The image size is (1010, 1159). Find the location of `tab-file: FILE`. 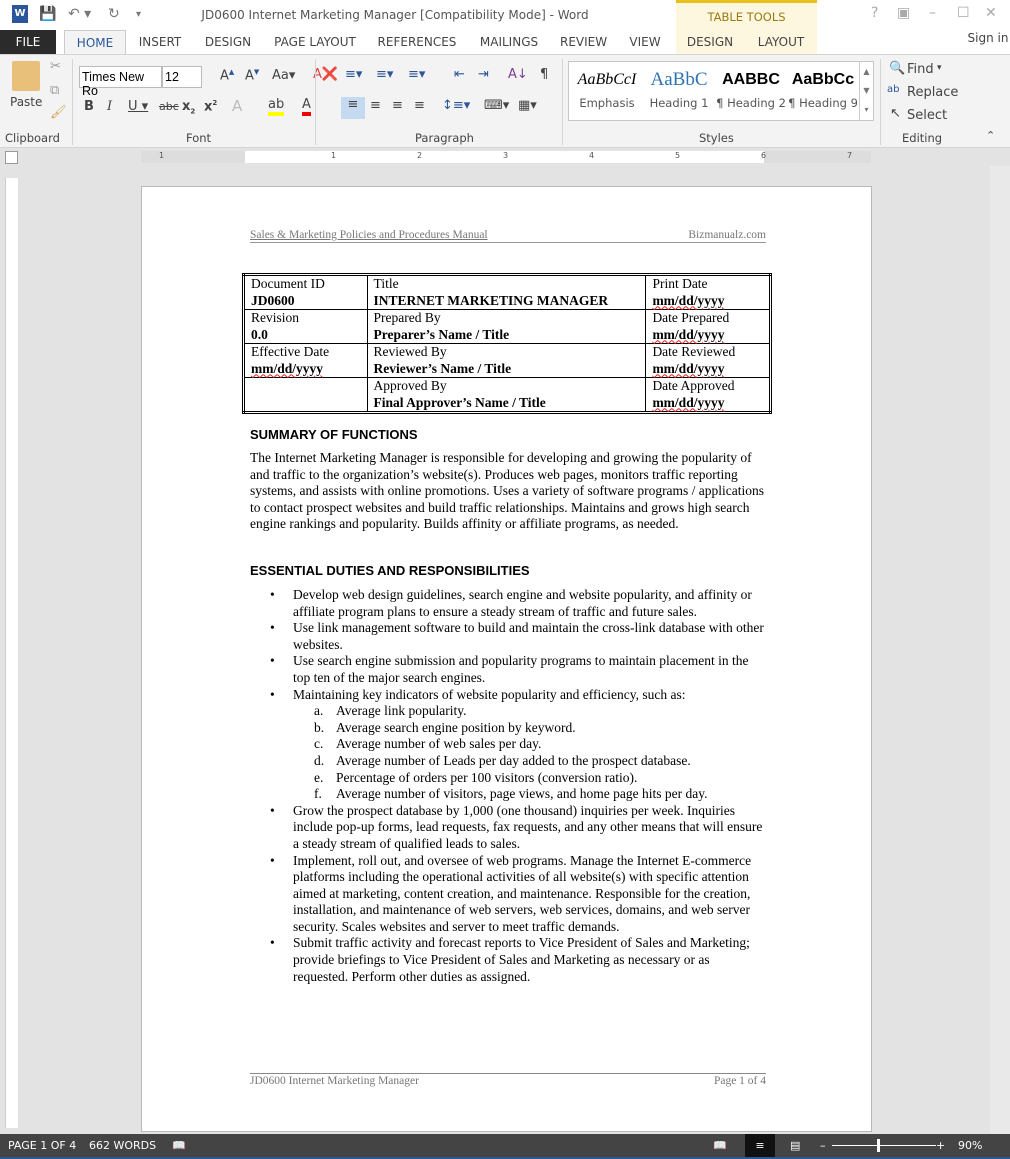

tab-file: FILE is located at coordinates (28, 42).